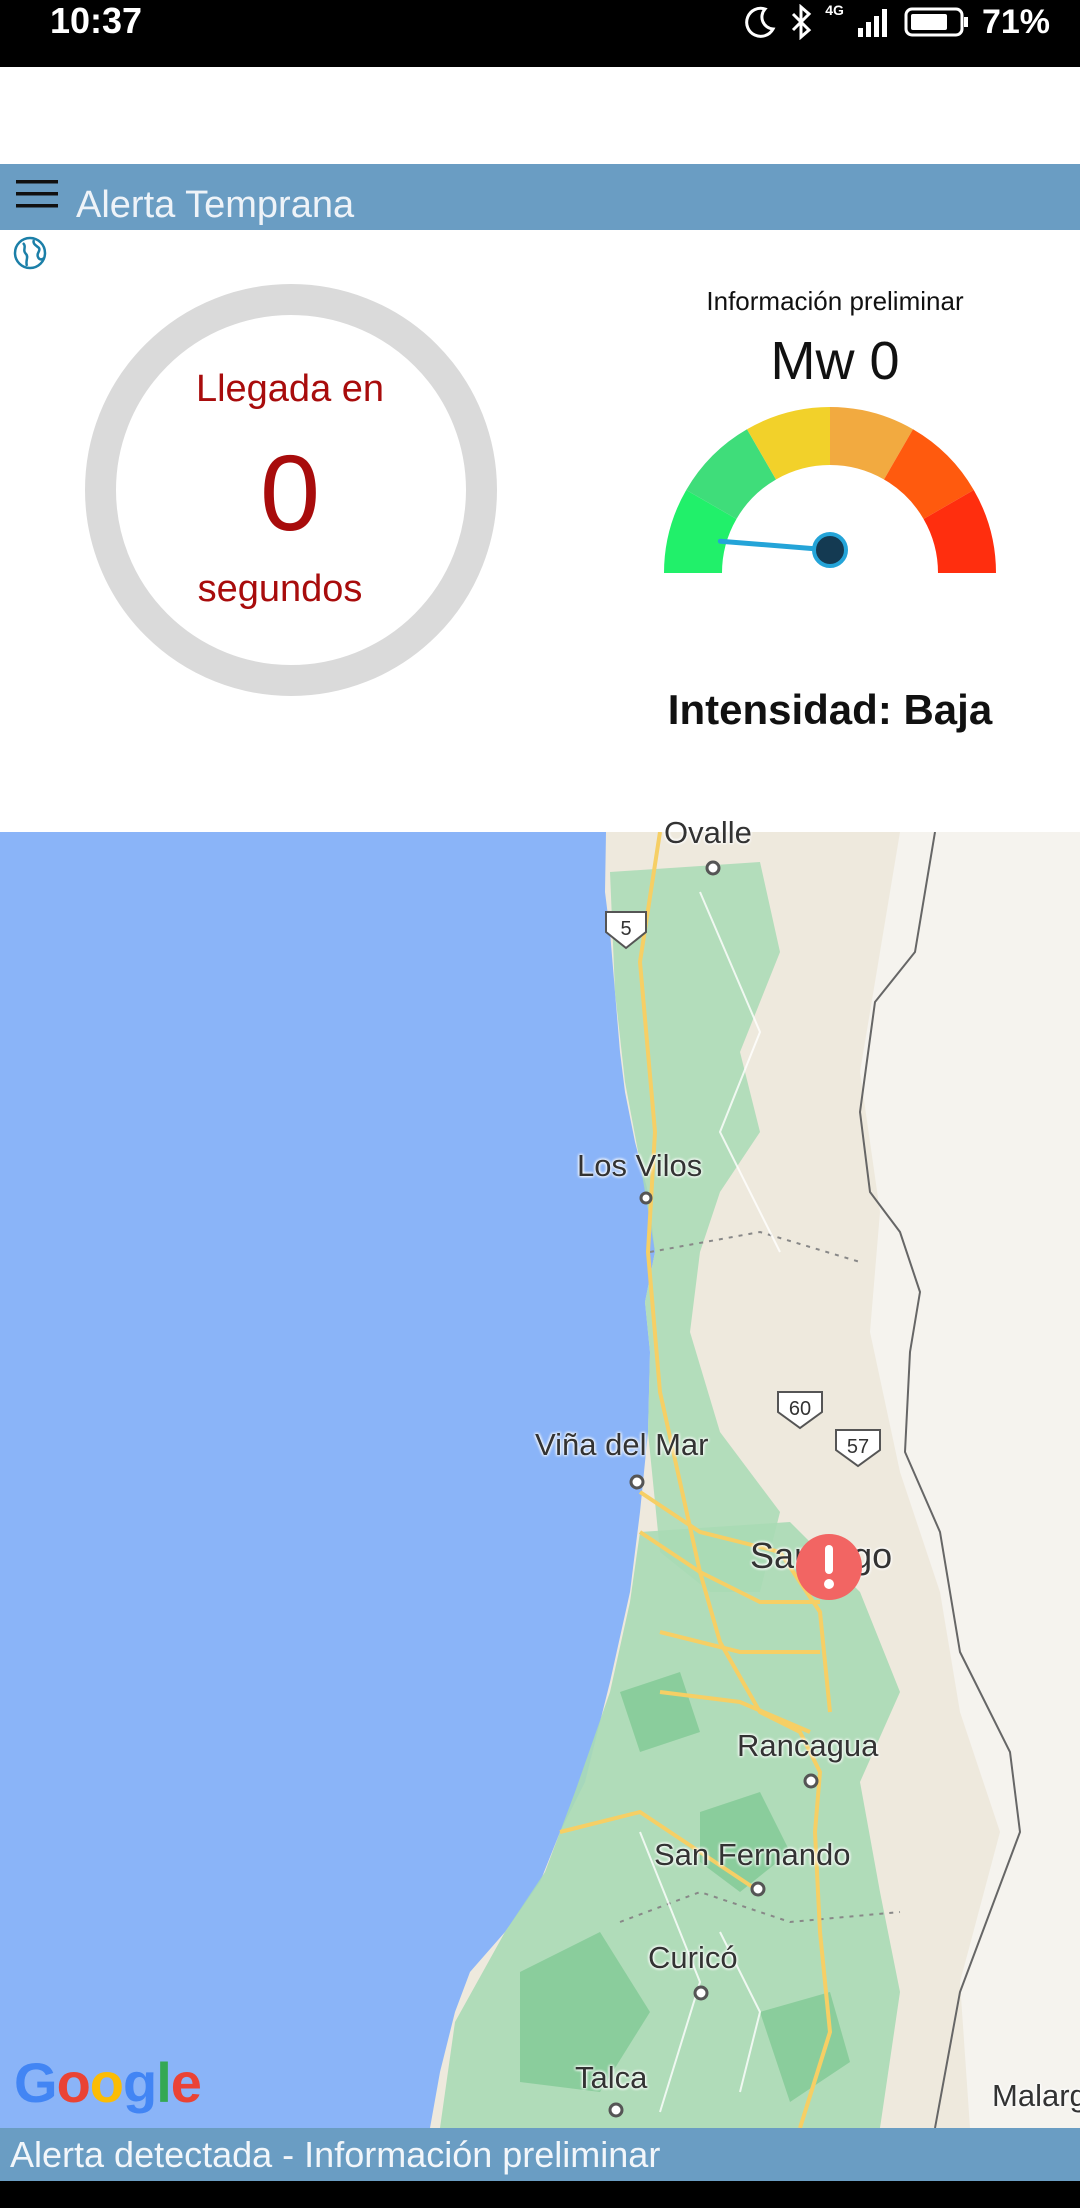 This screenshot has height=2208, width=1080. Describe the element at coordinates (1036, 2095) in the screenshot. I see `city-label-malargue: Malarg` at that location.